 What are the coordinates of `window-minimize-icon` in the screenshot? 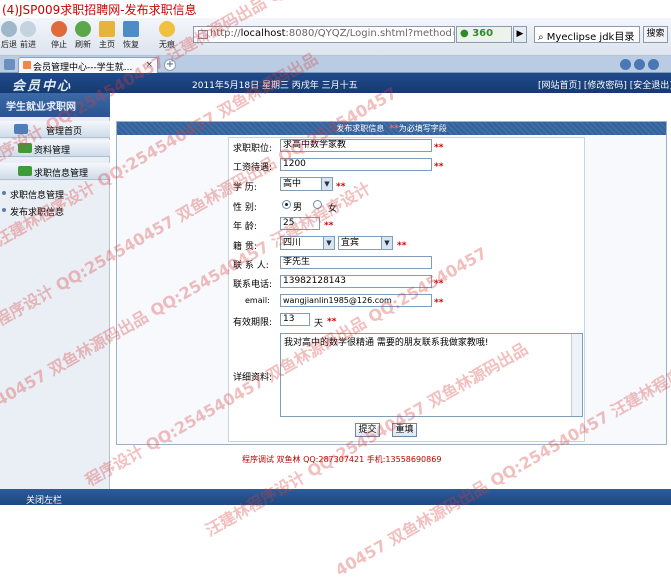 It's located at (625, 64).